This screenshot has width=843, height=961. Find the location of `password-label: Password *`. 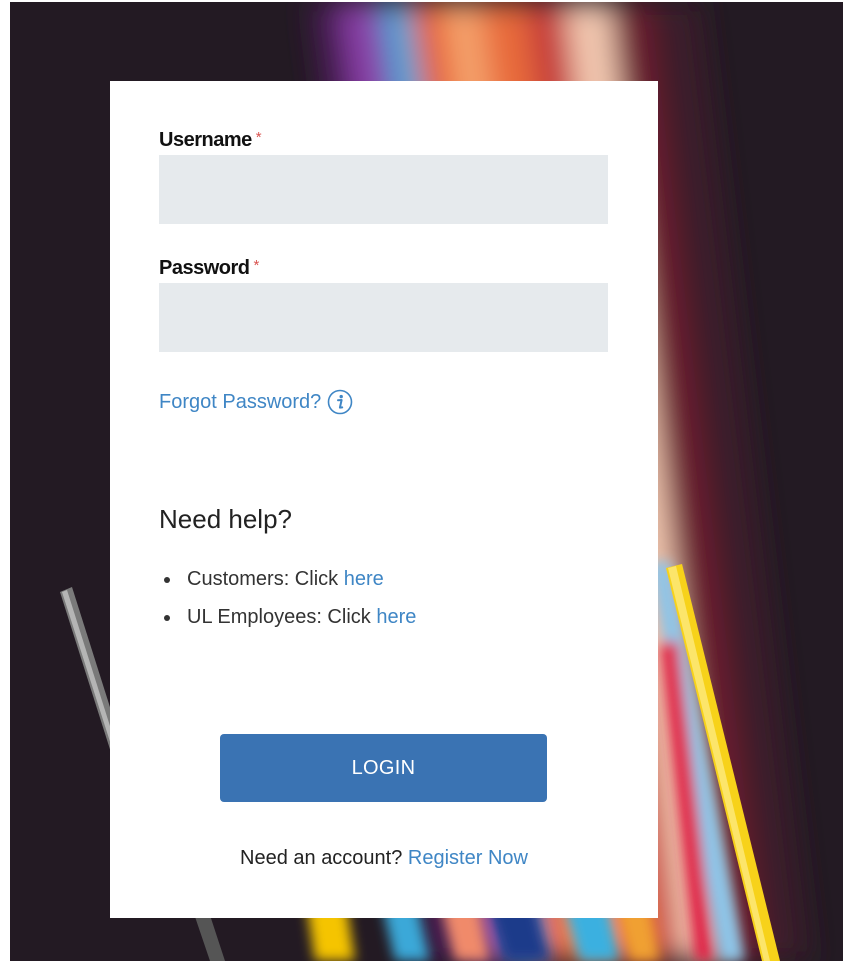

password-label: Password * is located at coordinates (209, 268).